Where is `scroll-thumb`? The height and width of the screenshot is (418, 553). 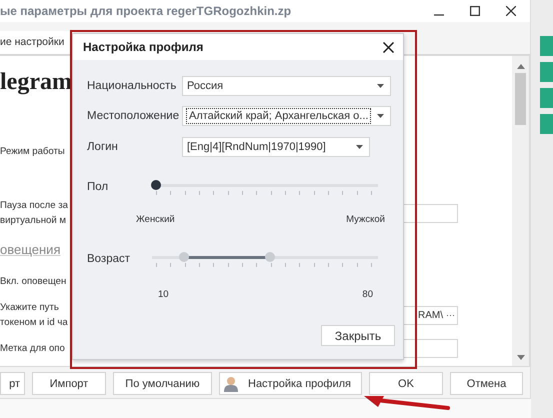 scroll-thumb is located at coordinates (520, 99).